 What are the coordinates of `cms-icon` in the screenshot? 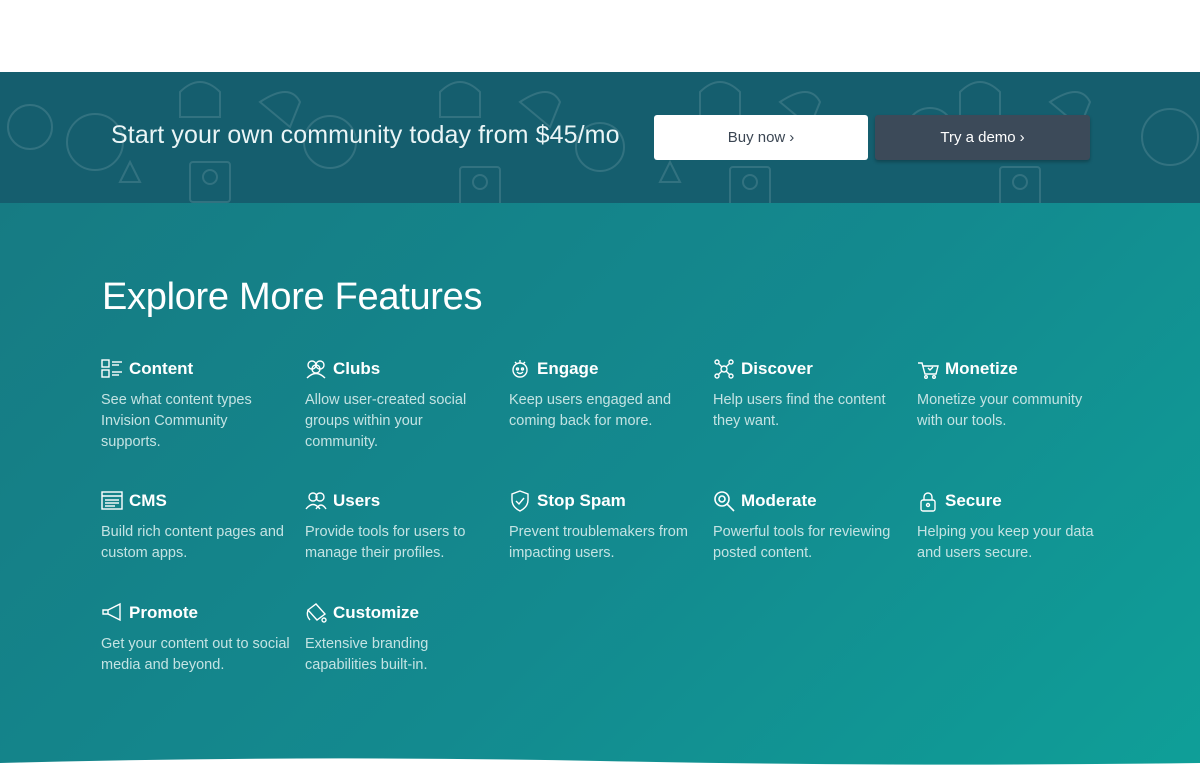 It's located at (112, 500).